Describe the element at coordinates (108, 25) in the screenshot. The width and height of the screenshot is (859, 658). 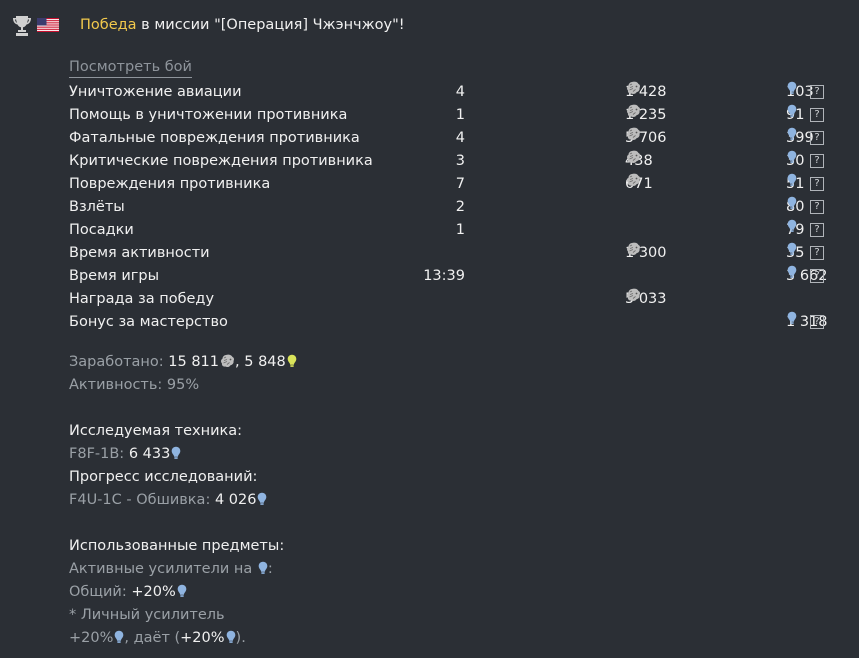
I see `victory-word: Победа` at that location.